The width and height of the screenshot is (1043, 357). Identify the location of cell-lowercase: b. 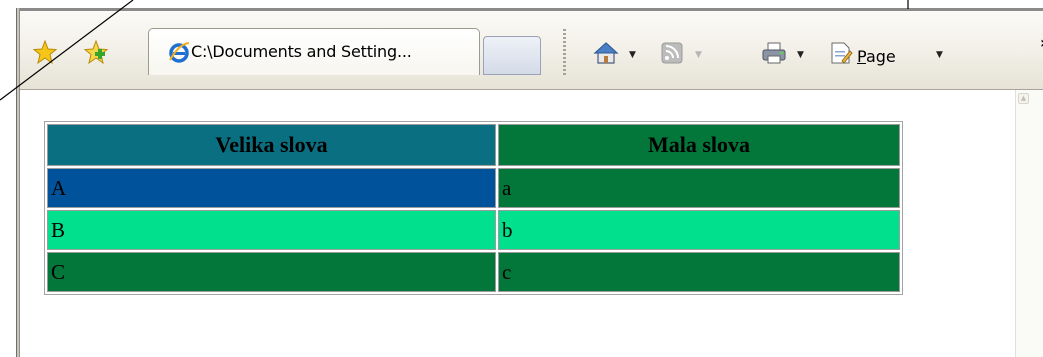
(699, 230).